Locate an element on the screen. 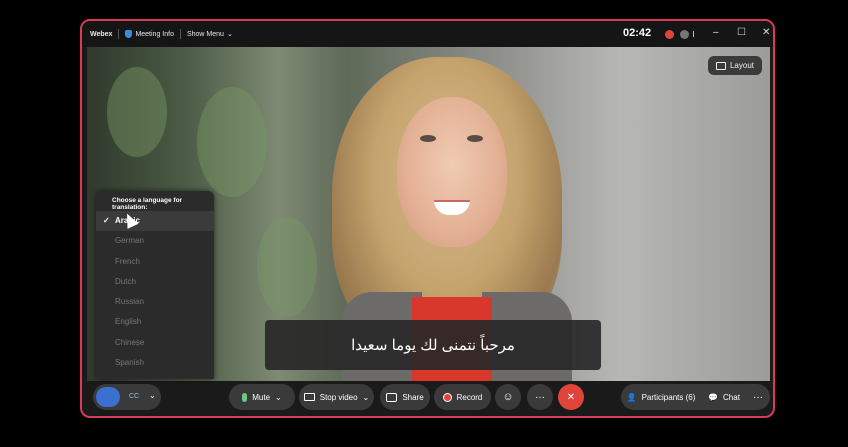 This screenshot has width=848, height=447. minimize-icon: – is located at coordinates (716, 32).